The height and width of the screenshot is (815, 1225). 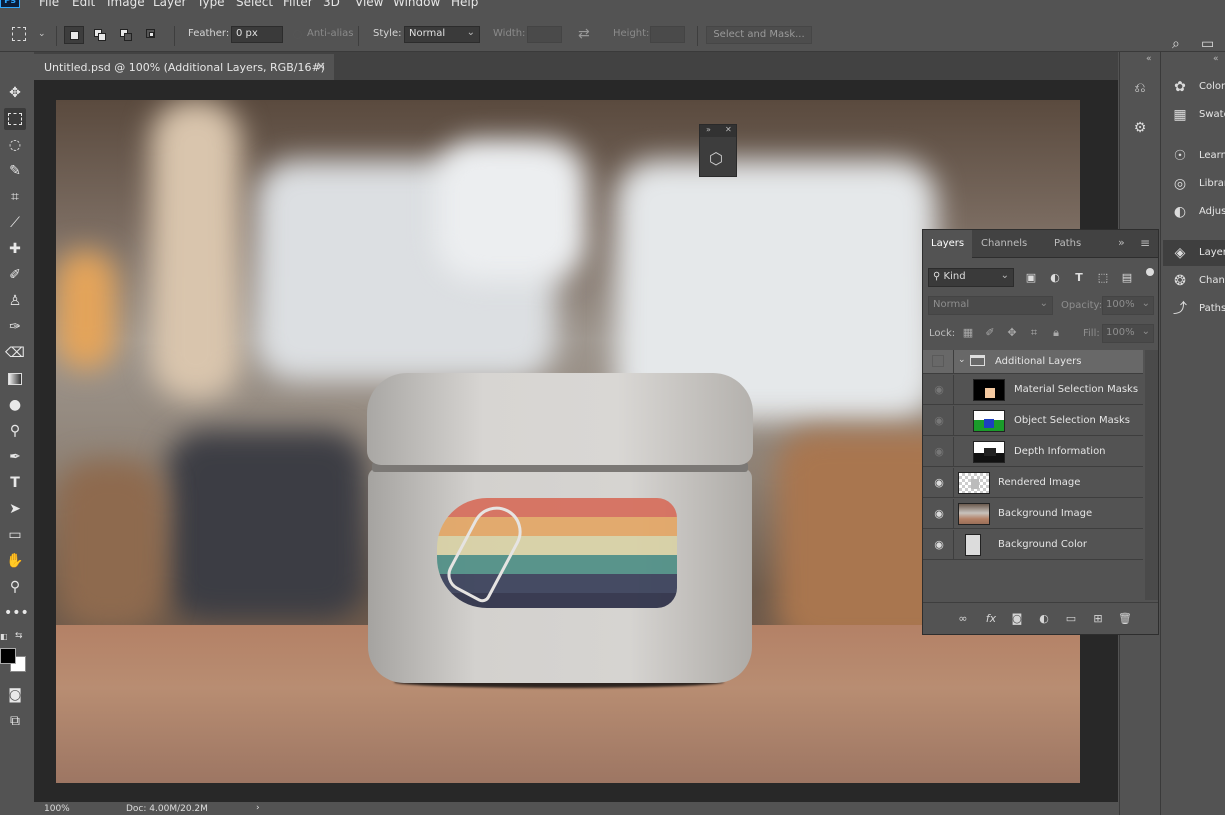 I want to click on clone-stamp-tool-icon: ♙, so click(x=15, y=301).